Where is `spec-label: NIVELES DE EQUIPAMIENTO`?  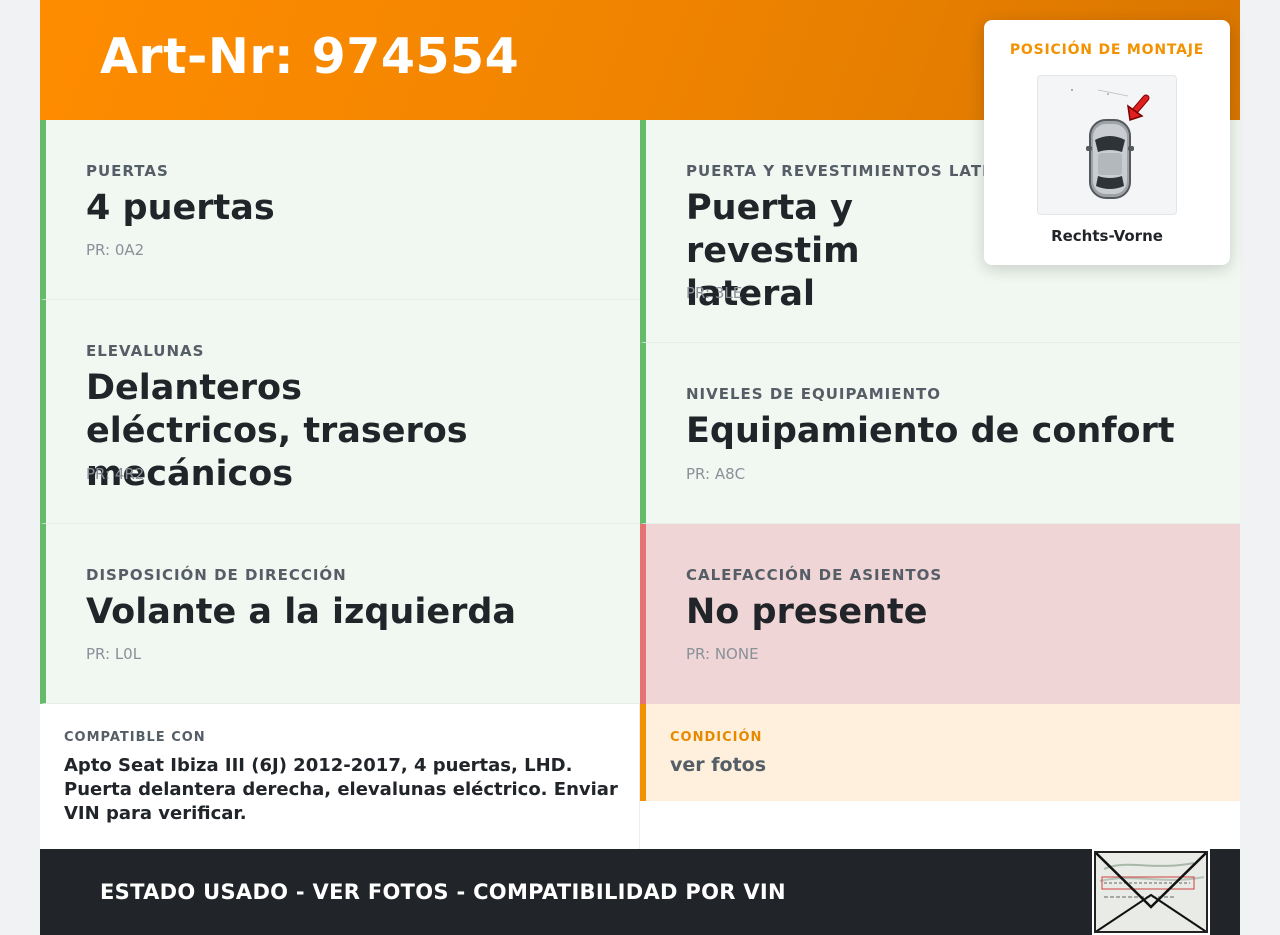 spec-label: NIVELES DE EQUIPAMIENTO is located at coordinates (814, 394).